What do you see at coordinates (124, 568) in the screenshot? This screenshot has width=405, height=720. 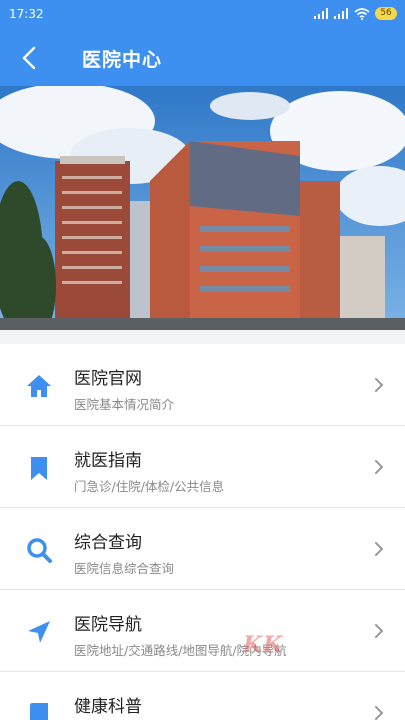 I see `menu-item-subtitle: 医院信息综合查询` at bounding box center [124, 568].